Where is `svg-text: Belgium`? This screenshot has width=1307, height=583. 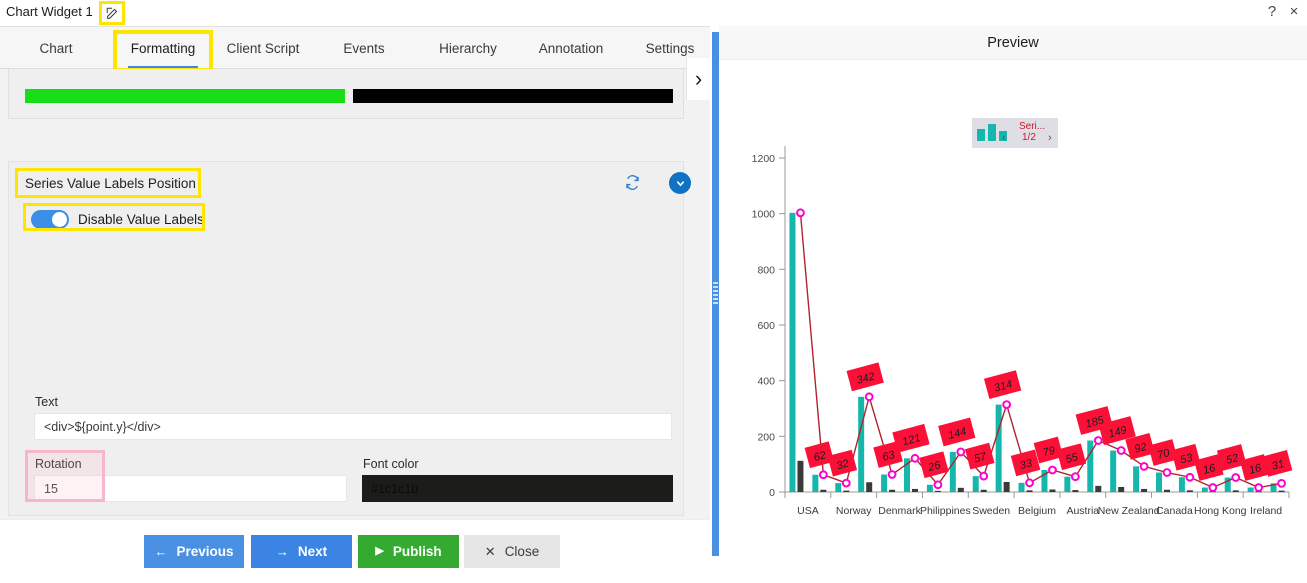 svg-text: Belgium is located at coordinates (1037, 511).